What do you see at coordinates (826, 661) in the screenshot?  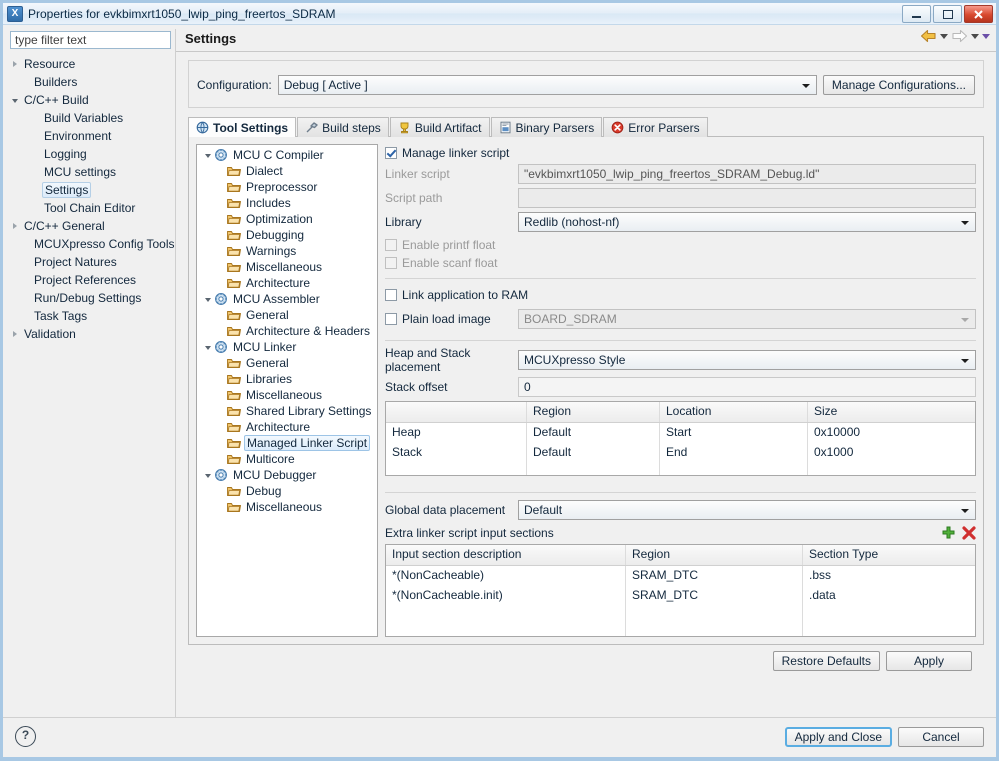 I see `restore-defaults-button: Restore Defaults` at bounding box center [826, 661].